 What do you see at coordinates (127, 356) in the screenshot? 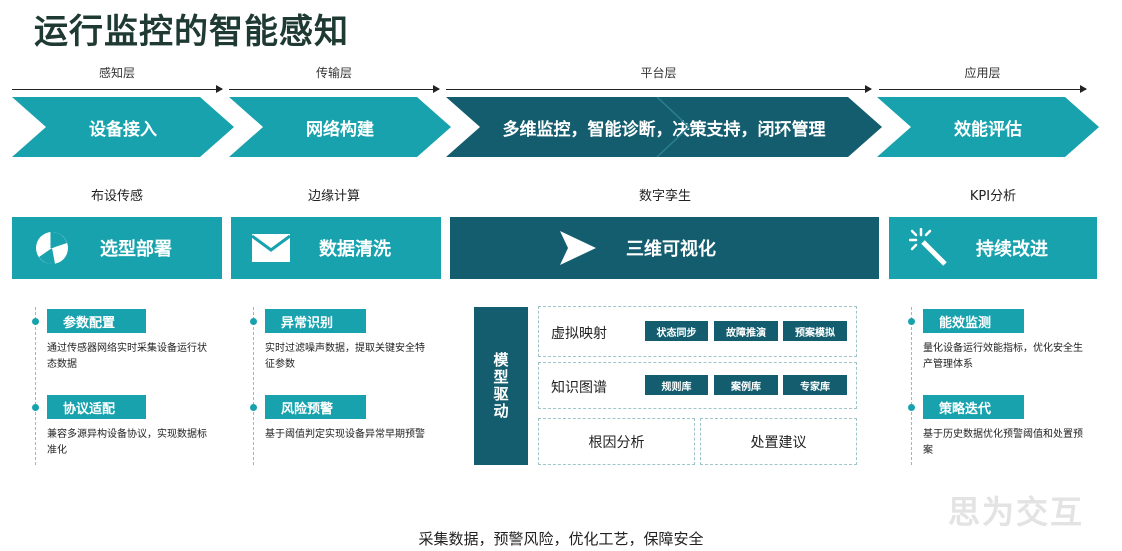
I see `desc-param-config: 通过传感器网络实时采集设备运行状态数据` at bounding box center [127, 356].